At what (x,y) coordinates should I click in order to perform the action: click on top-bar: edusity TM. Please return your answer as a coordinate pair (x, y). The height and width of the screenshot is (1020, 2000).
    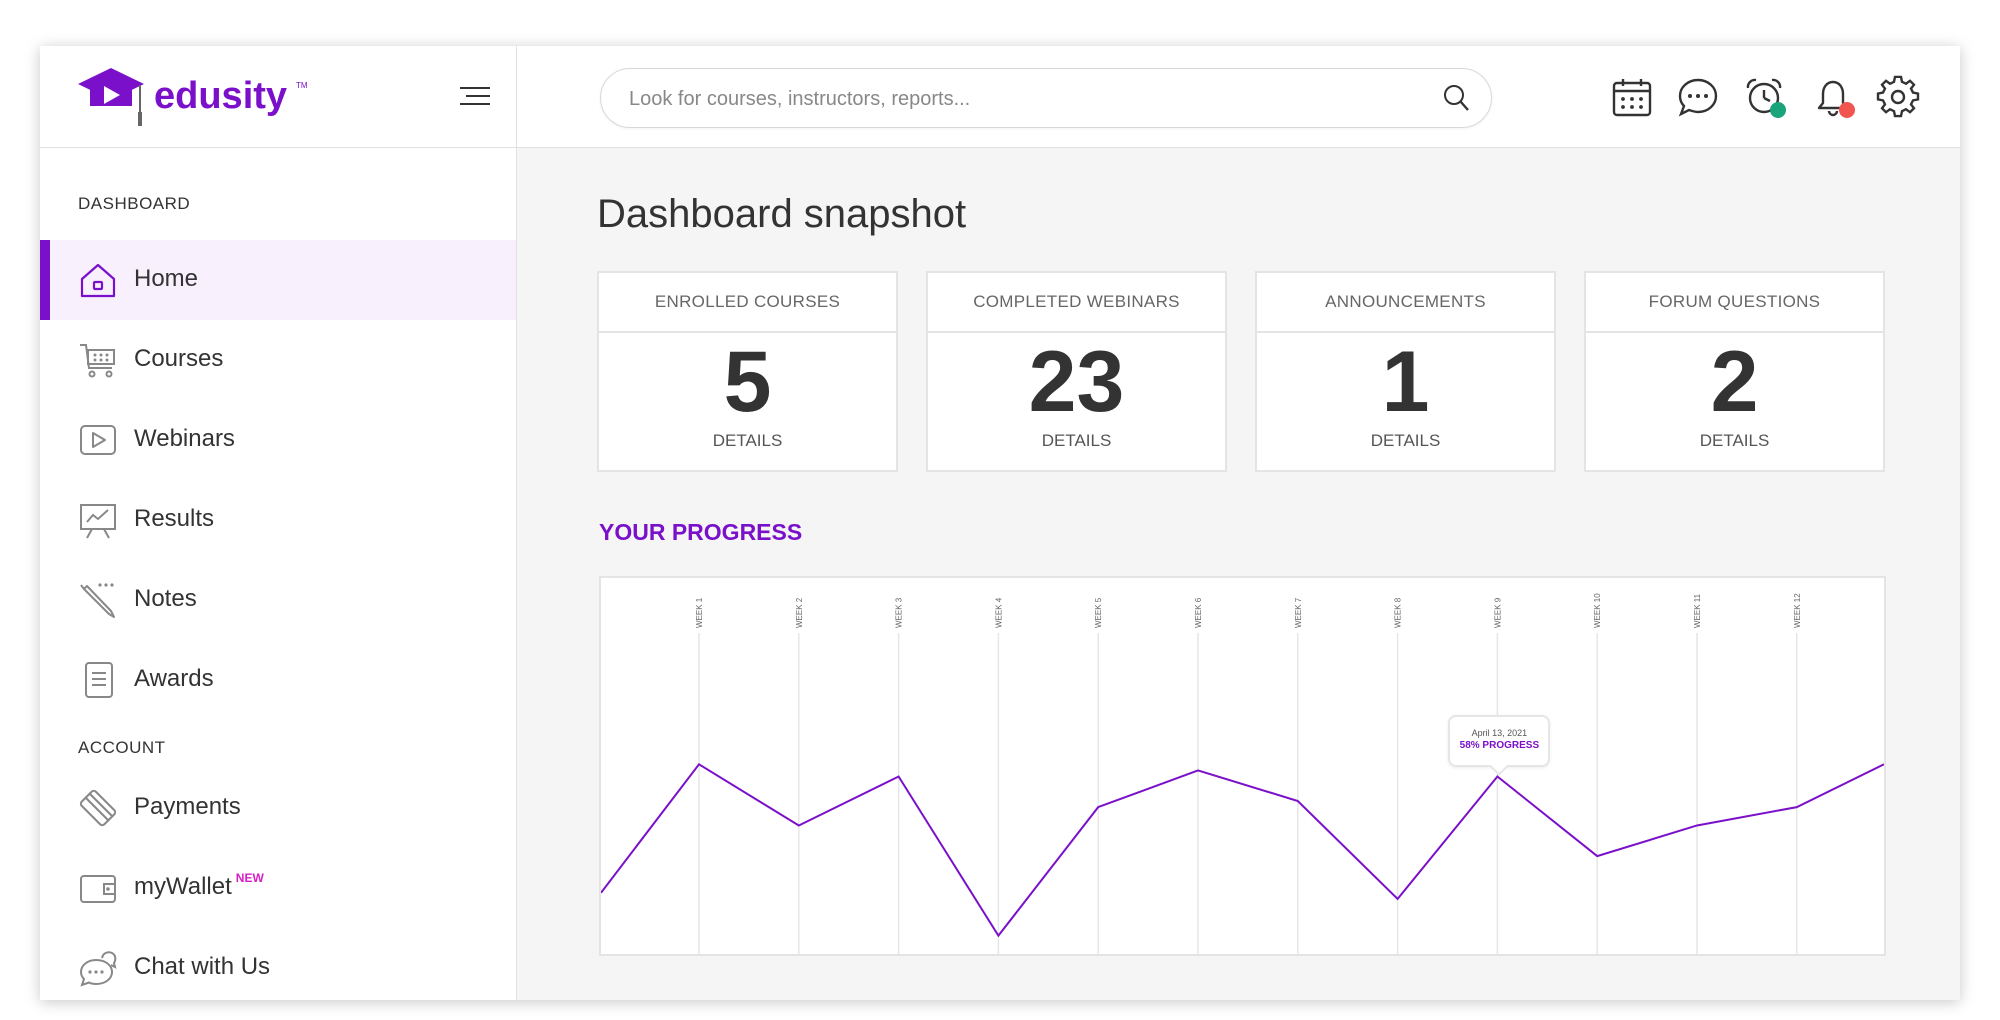
    Looking at the image, I should click on (1000, 97).